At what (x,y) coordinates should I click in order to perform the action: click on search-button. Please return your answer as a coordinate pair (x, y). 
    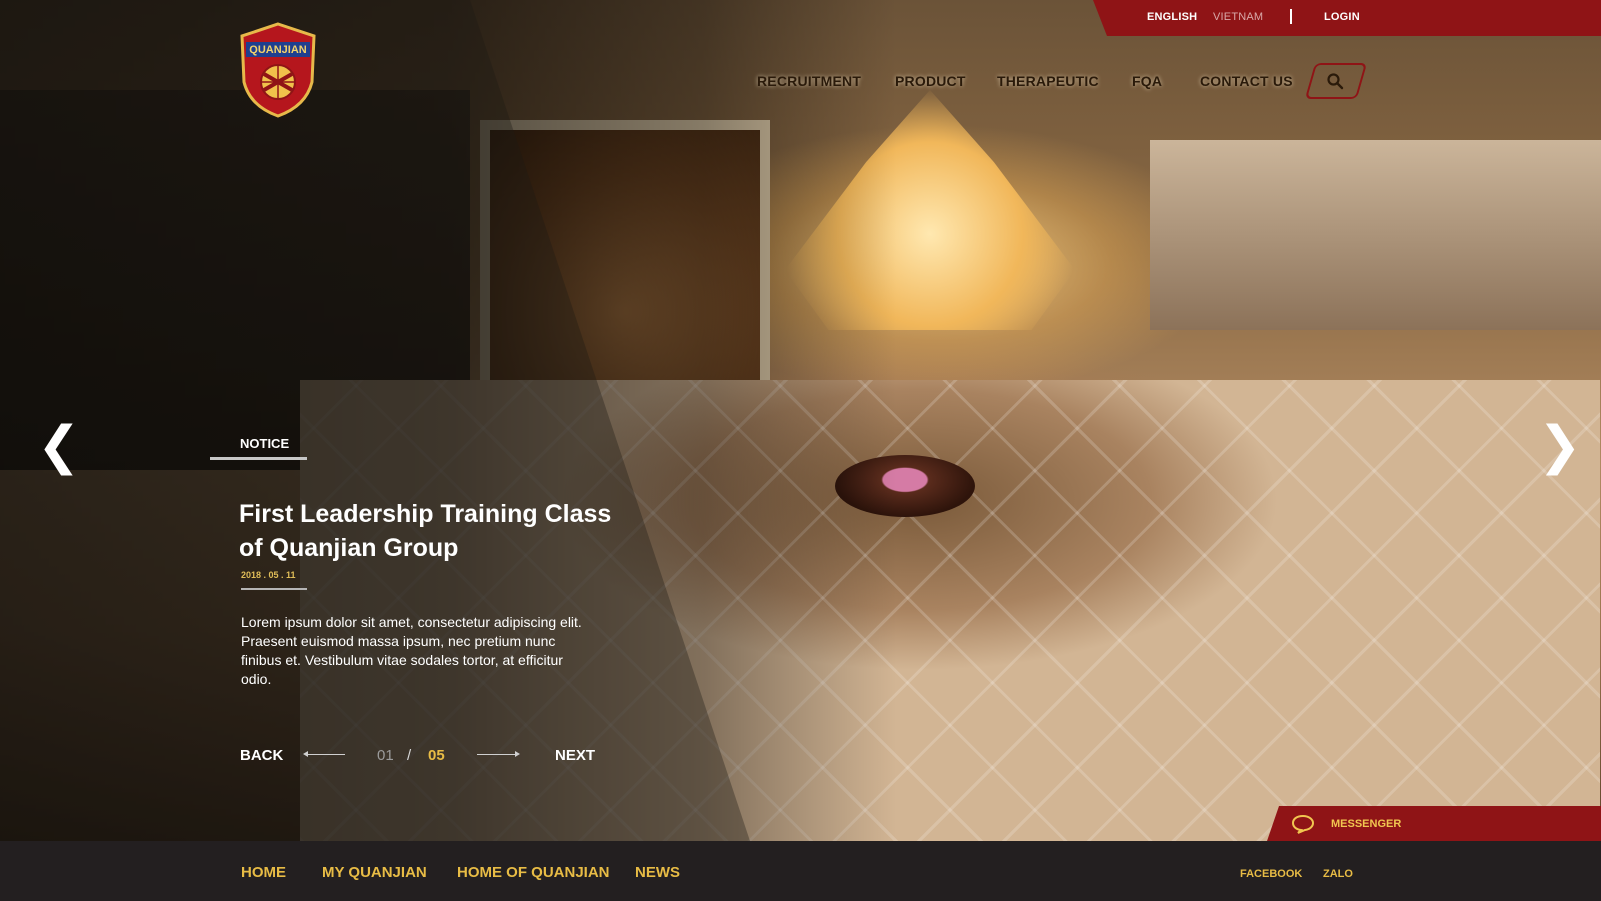
    Looking at the image, I should click on (1336, 81).